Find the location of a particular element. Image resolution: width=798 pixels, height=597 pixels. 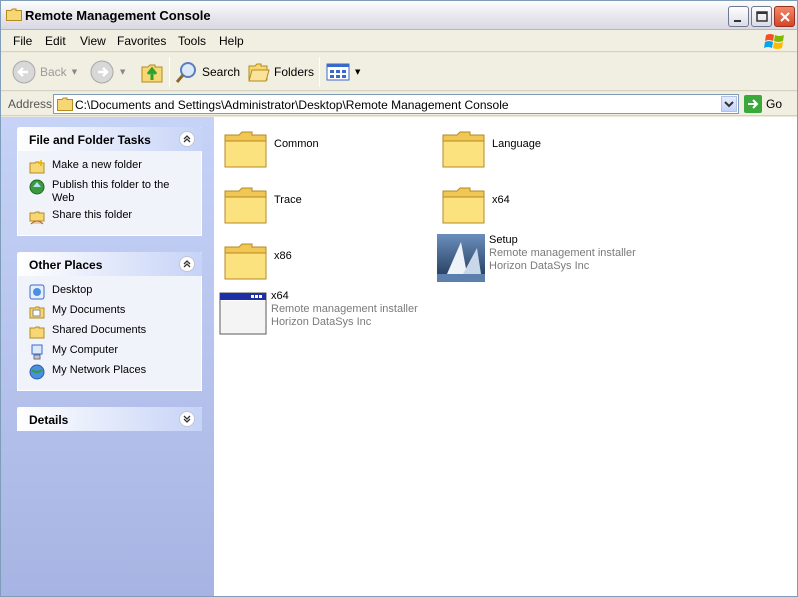

shared-documents-icon is located at coordinates (37, 332).